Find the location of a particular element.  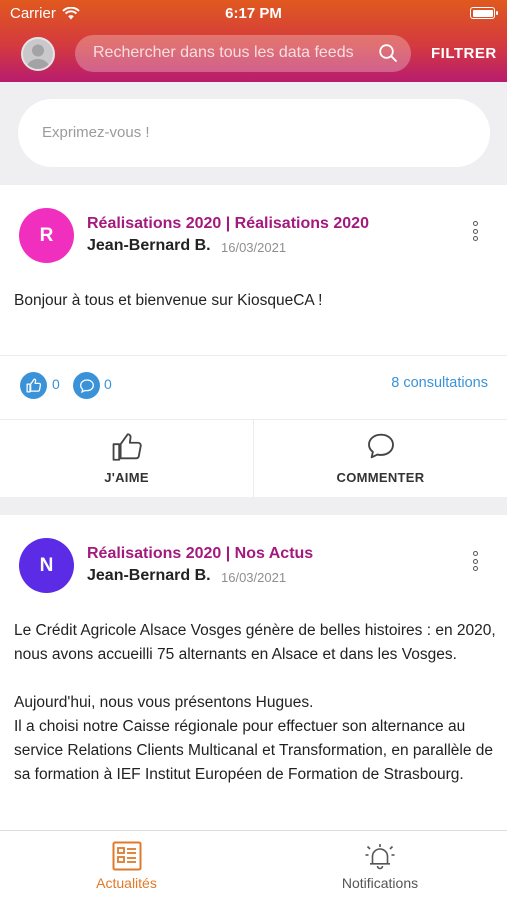

bell-icon is located at coordinates (380, 857).